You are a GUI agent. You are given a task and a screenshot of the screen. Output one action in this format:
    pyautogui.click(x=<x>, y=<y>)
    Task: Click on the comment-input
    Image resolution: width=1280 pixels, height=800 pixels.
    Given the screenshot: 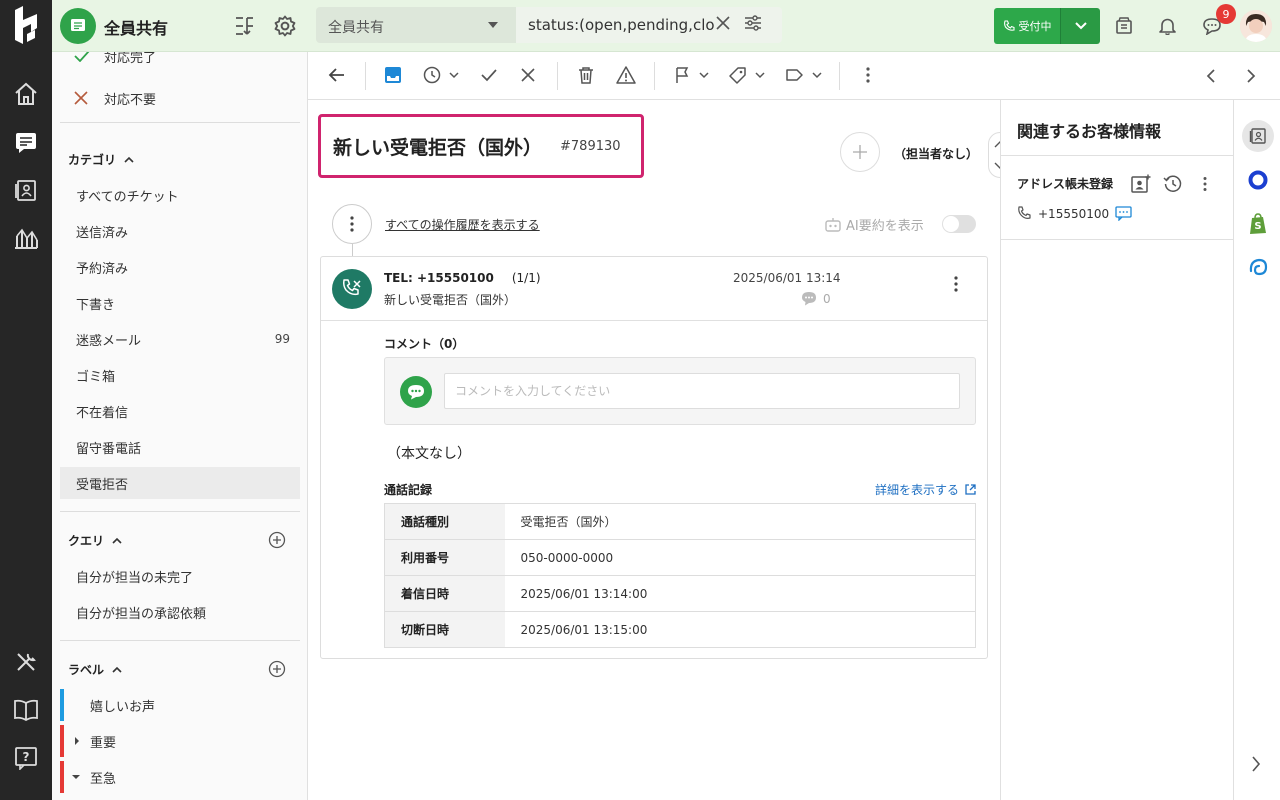 What is the action you would take?
    pyautogui.click(x=702, y=391)
    